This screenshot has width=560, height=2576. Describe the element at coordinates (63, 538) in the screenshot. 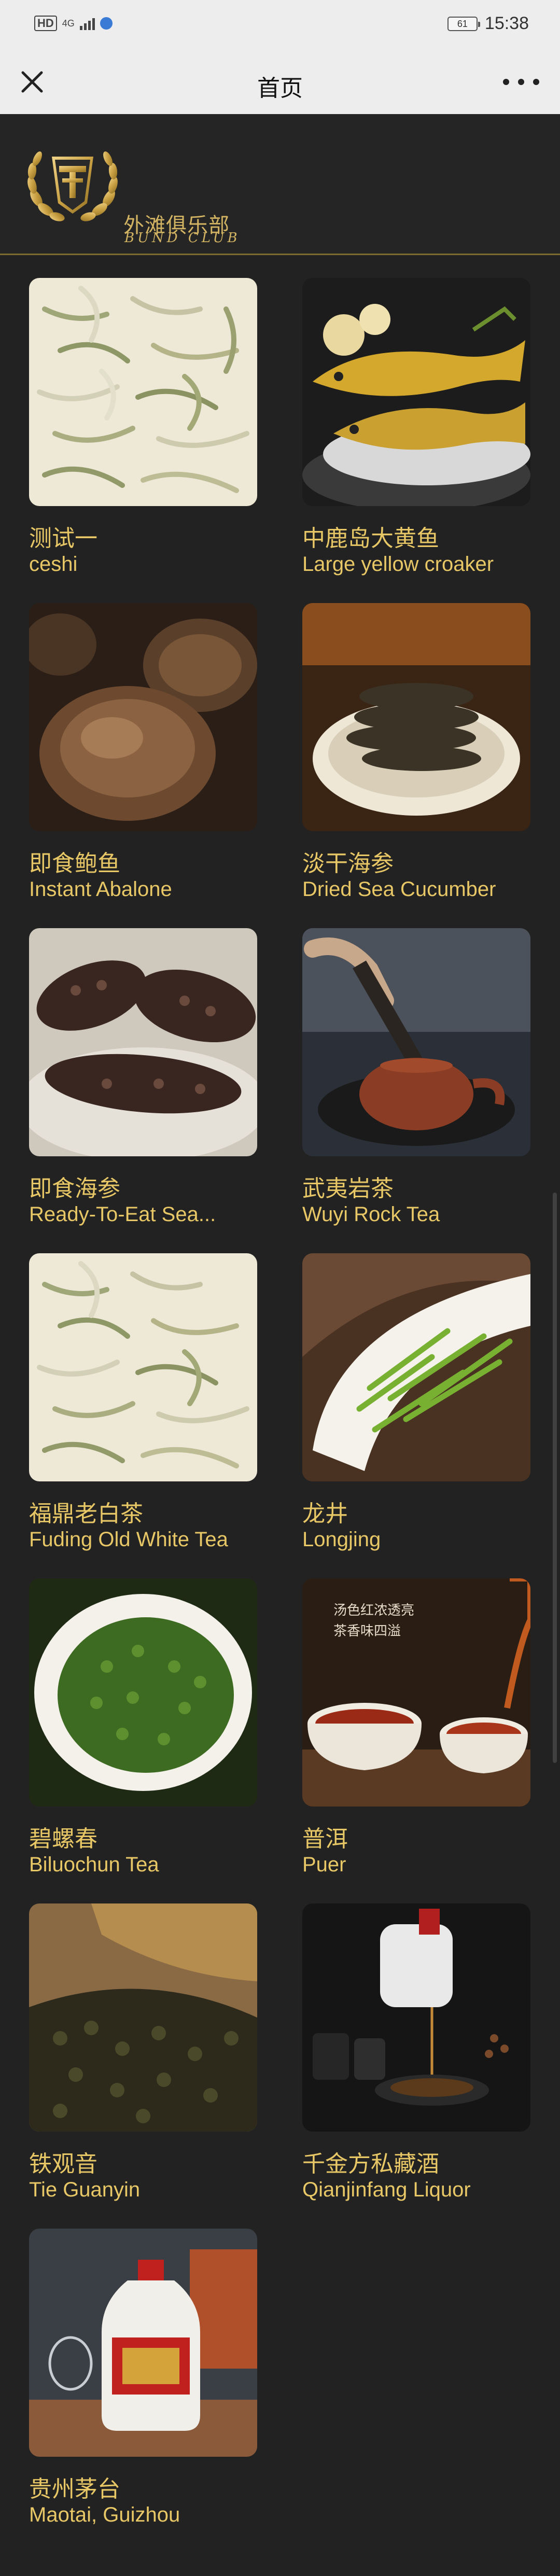

I see `product-name-cn: 测试一` at that location.